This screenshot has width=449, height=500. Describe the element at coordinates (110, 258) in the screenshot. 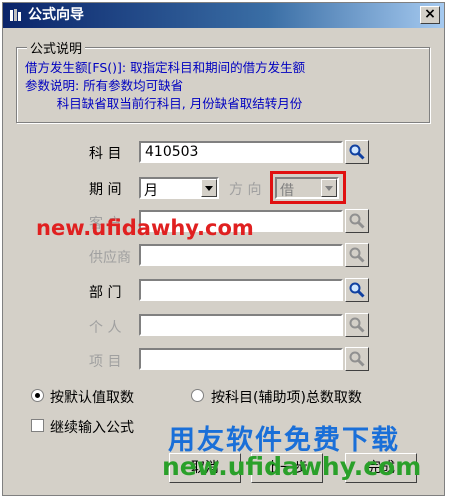

I see `supplier-label: 供应商` at that location.